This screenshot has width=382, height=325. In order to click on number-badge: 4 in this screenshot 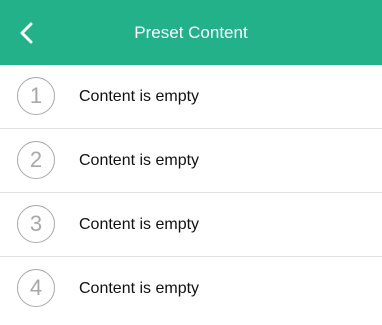, I will do `click(36, 288)`.